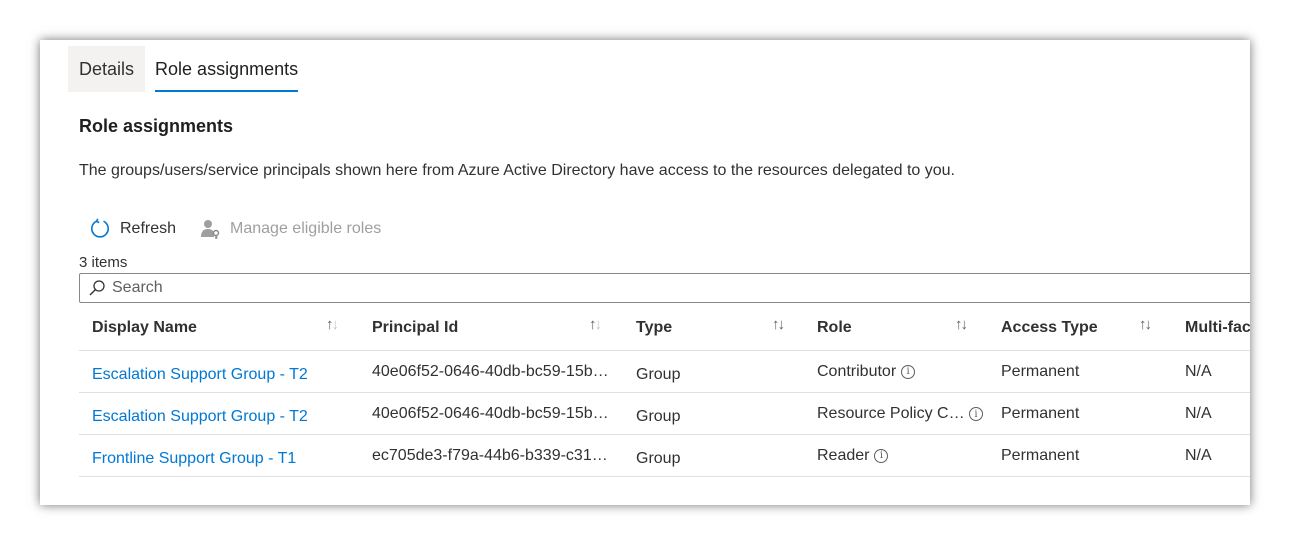 The image size is (1290, 545). Describe the element at coordinates (100, 229) in the screenshot. I see `refresh-icon` at that location.